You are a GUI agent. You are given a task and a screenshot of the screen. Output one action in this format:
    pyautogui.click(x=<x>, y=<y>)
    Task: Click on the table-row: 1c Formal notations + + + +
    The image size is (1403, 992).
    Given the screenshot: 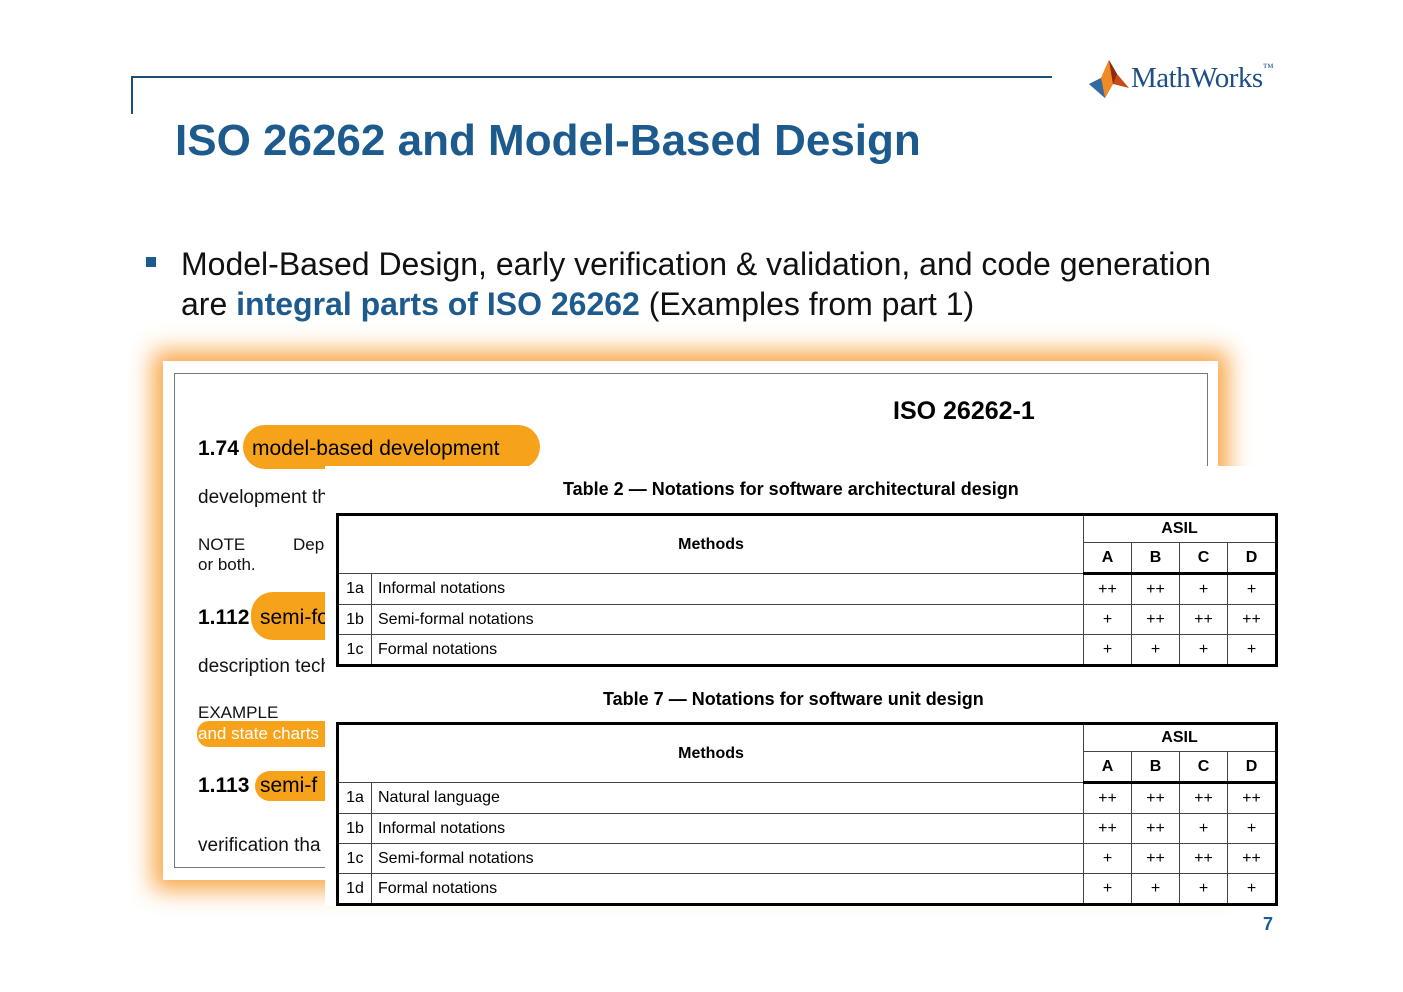 What is the action you would take?
    pyautogui.click(x=807, y=650)
    